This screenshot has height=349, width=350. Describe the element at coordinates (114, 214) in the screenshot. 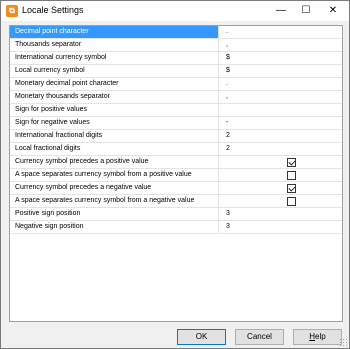

I see `setting-name: Positive sign position` at that location.